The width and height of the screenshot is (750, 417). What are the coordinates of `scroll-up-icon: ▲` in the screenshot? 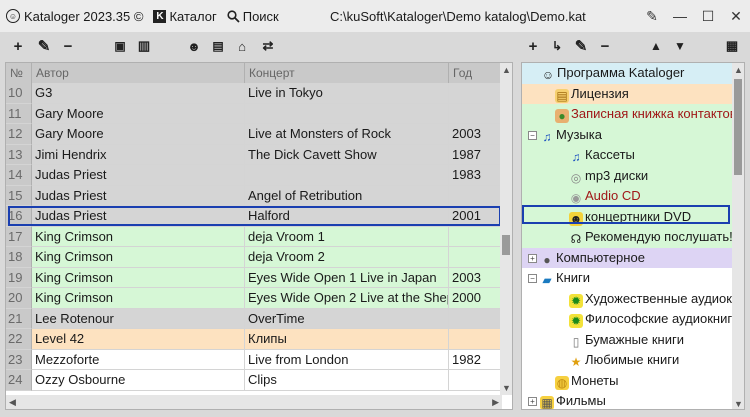 It's located at (506, 70).